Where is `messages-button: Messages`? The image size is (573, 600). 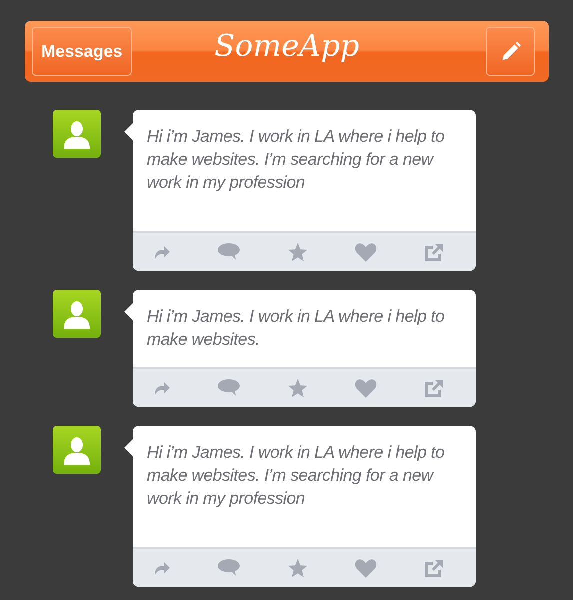 messages-button: Messages is located at coordinates (82, 51).